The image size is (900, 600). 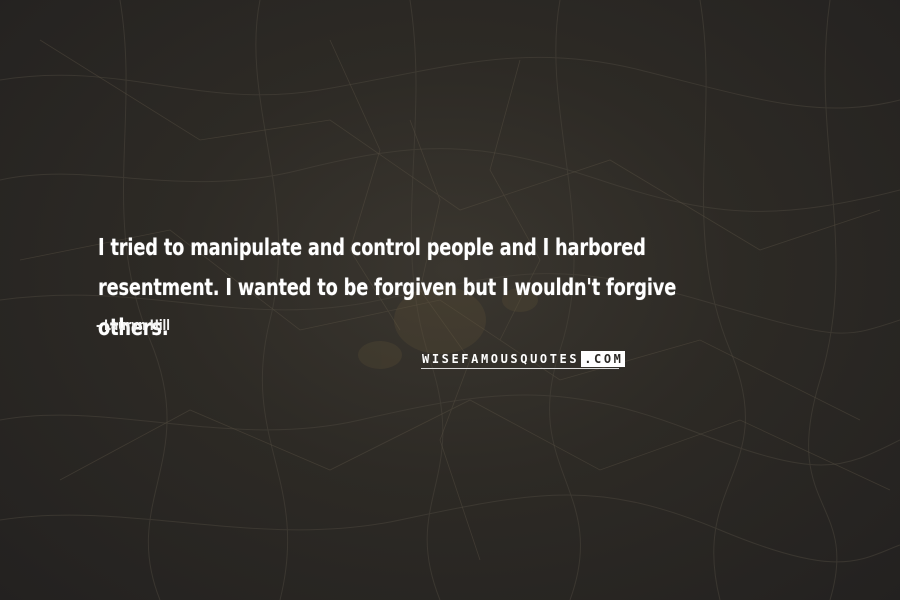 I want to click on wisefamousquotes-logo: WISEFAMOUSQUOTES .COM, so click(x=523, y=359).